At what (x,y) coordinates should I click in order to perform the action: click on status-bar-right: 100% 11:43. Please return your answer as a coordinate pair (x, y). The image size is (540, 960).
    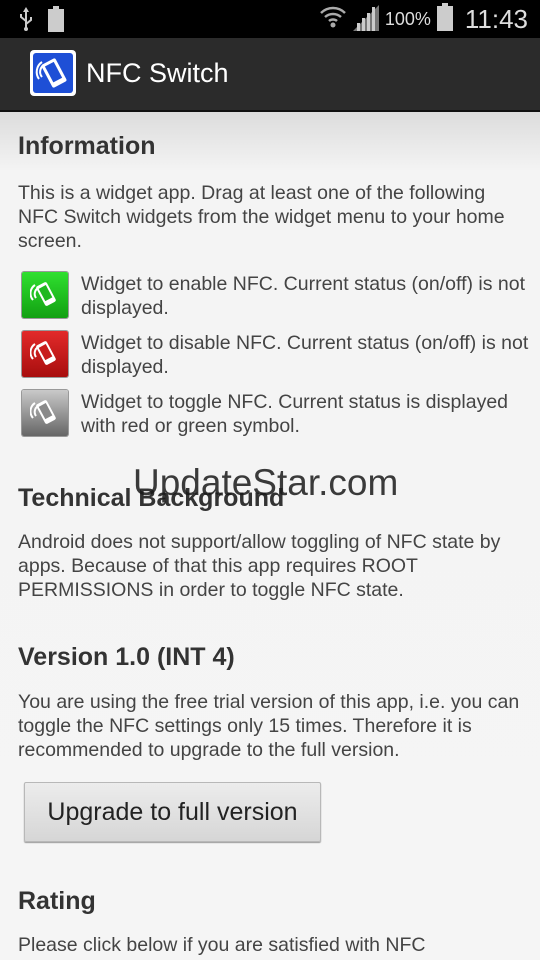
    Looking at the image, I should click on (423, 19).